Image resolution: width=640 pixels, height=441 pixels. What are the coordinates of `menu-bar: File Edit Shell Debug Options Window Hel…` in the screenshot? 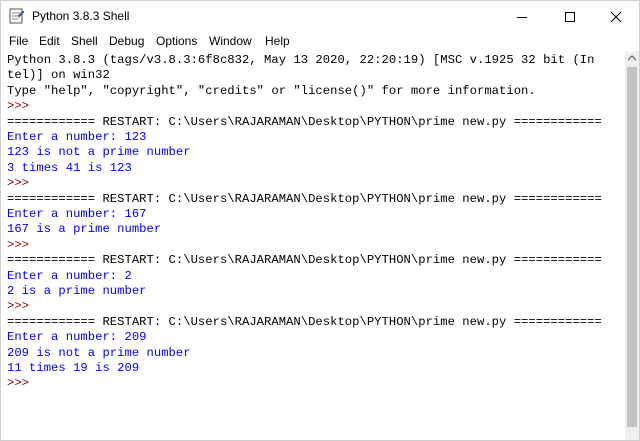 It's located at (320, 41).